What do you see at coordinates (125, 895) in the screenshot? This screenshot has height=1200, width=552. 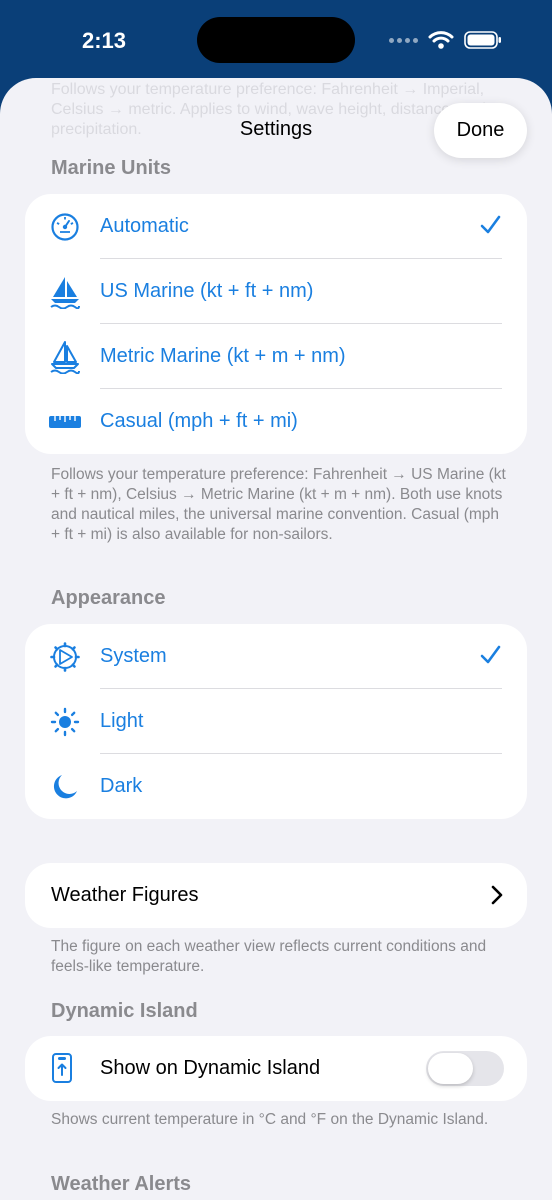 I see `weather-figures-label: Weather Figures` at bounding box center [125, 895].